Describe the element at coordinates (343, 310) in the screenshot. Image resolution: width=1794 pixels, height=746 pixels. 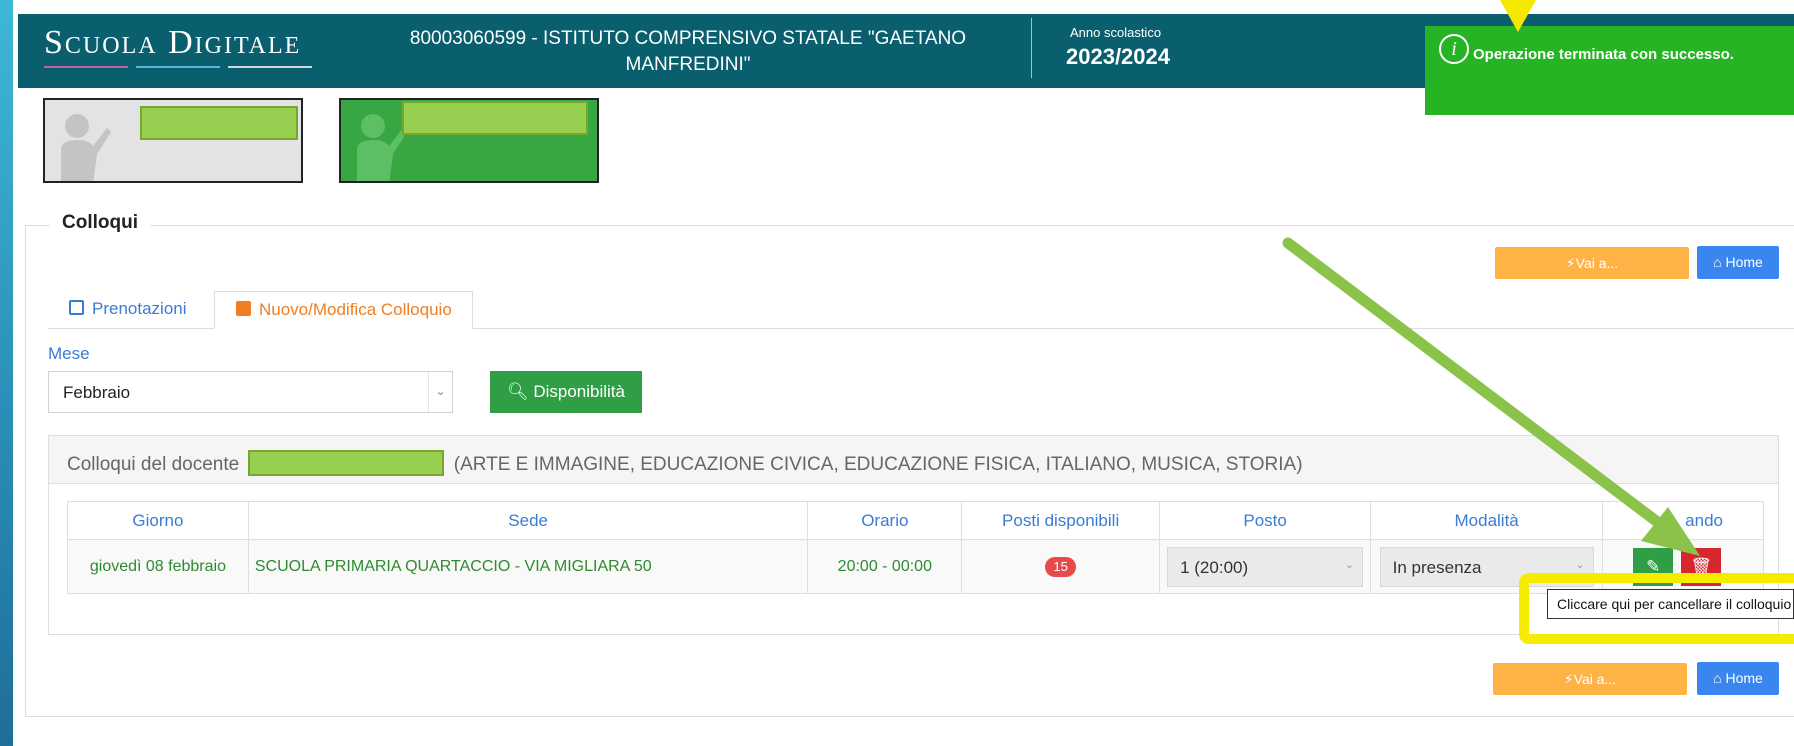
I see `tab-nuovo-modifica-colloquio: Nuovo/Modifica Colloquio` at that location.